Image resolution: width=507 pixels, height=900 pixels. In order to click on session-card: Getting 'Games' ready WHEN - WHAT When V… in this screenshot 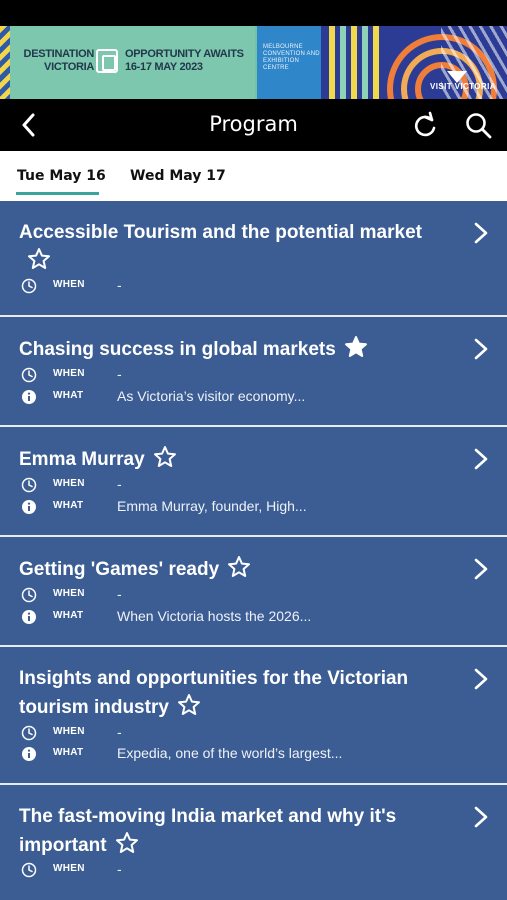, I will do `click(253, 592)`.